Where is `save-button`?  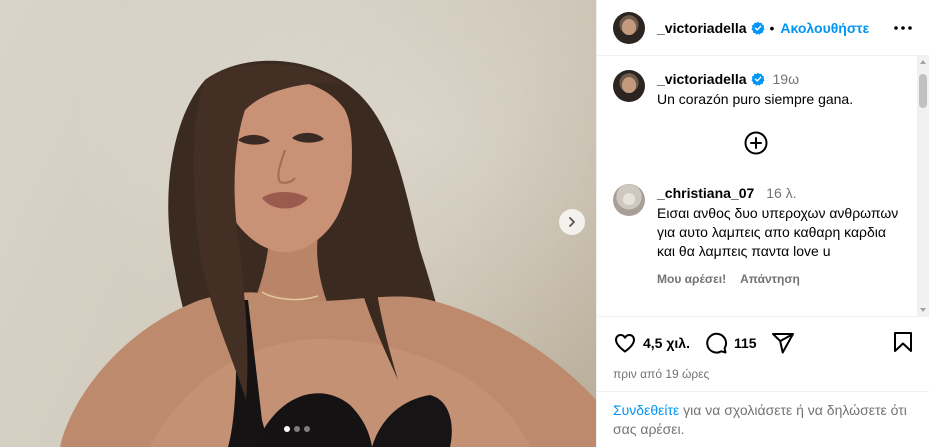 save-button is located at coordinates (903, 343).